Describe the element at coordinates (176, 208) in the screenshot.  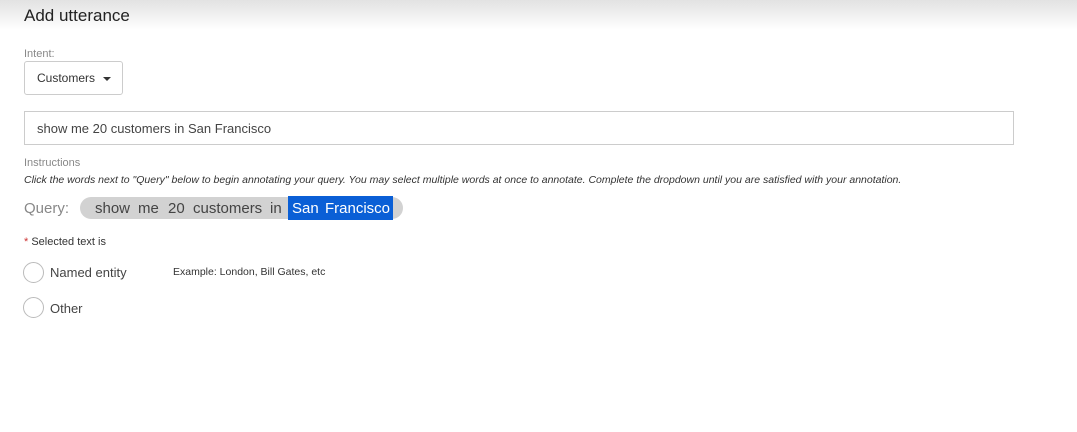
I see `query-word: 20` at that location.